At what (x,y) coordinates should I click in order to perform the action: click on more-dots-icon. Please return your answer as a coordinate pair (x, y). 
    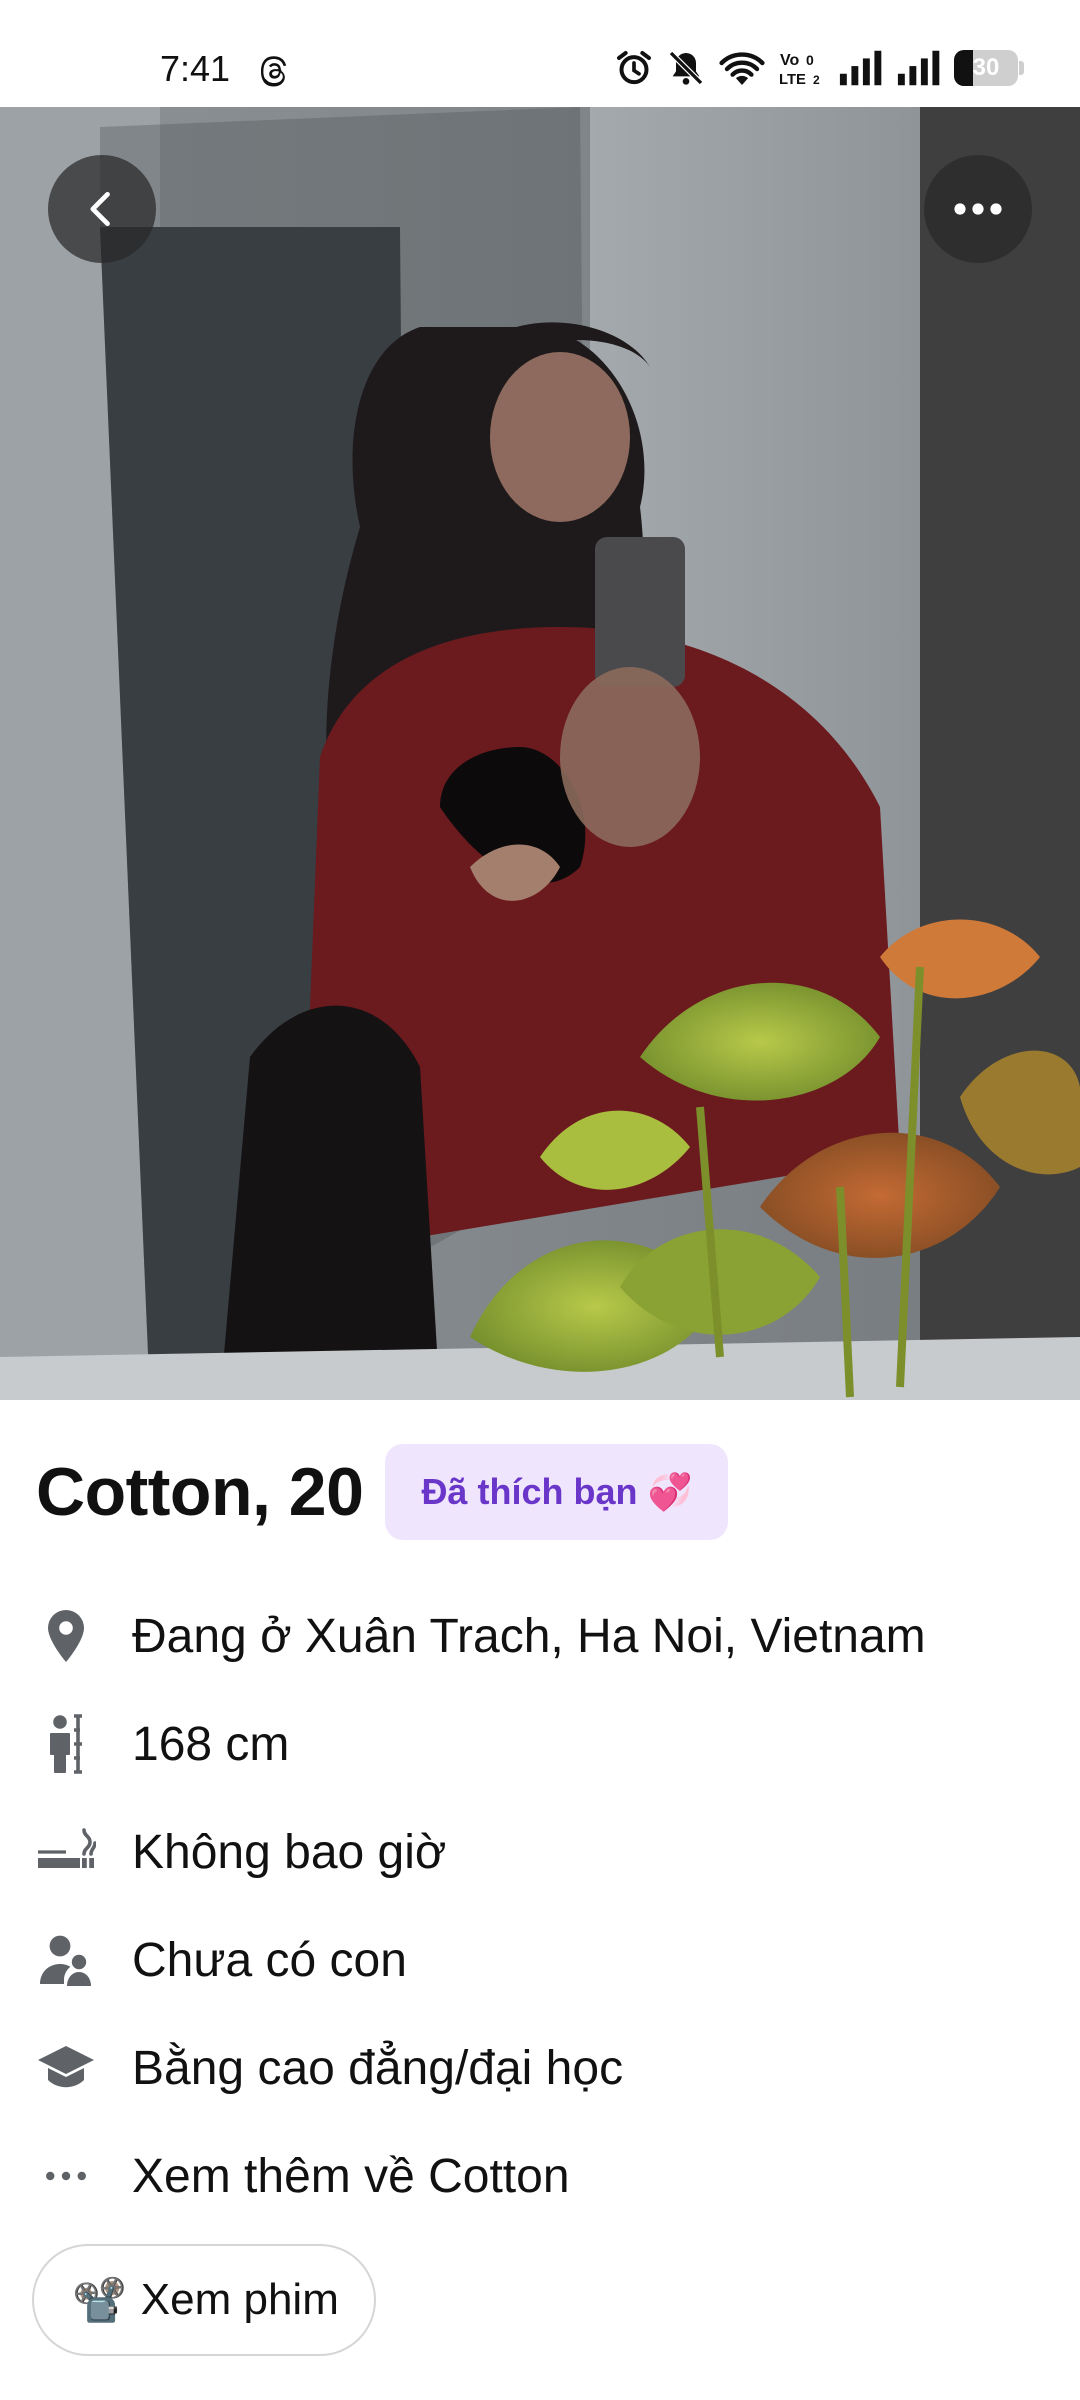
    Looking at the image, I should click on (66, 2176).